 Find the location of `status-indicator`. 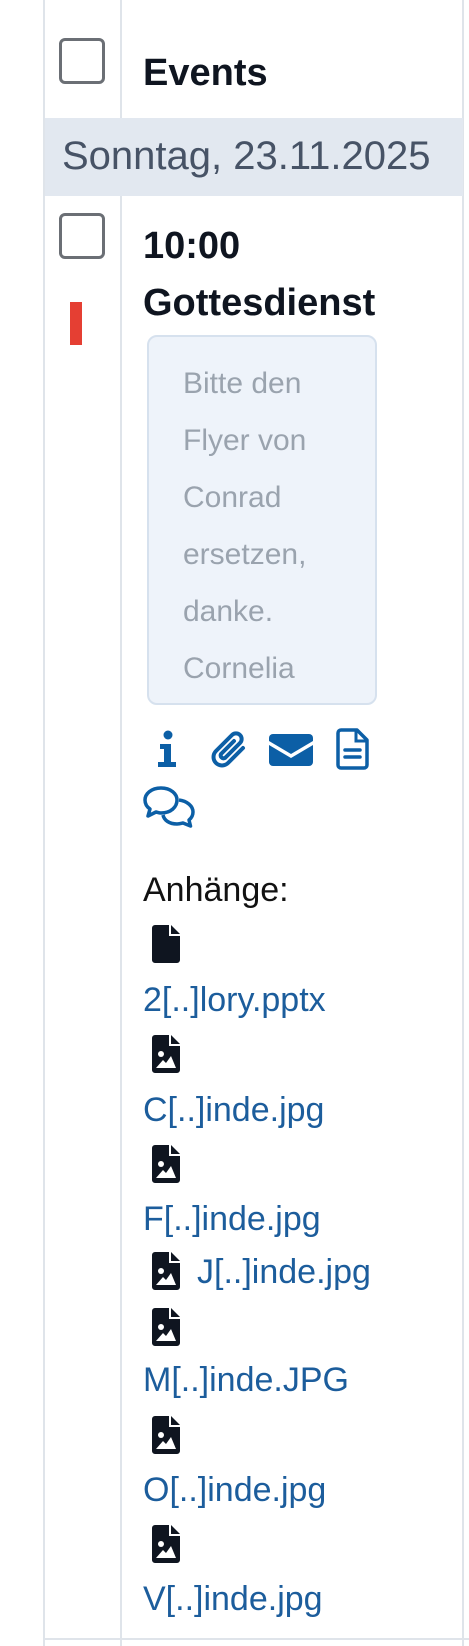

status-indicator is located at coordinates (76, 323).